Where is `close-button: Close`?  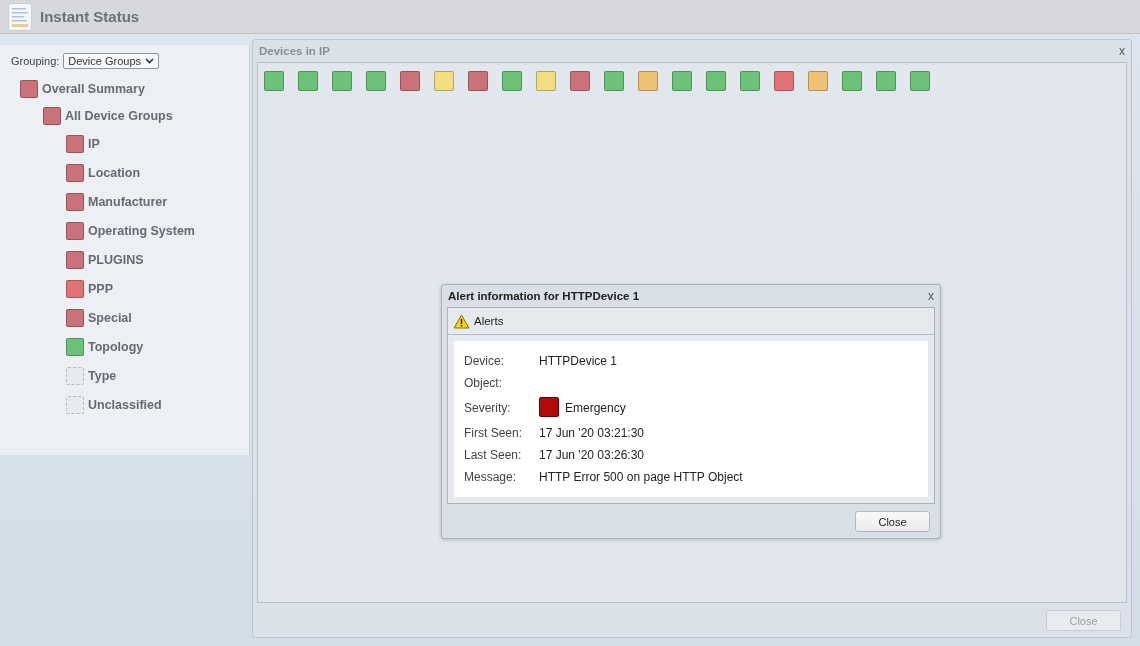
close-button: Close is located at coordinates (892, 521).